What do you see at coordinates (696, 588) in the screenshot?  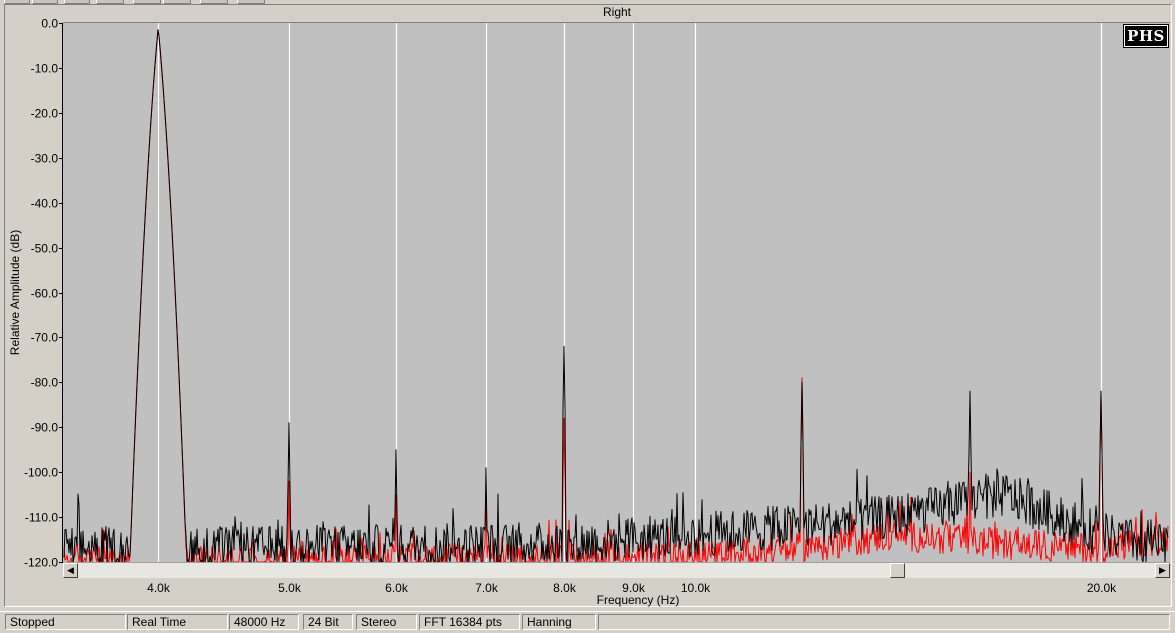 I see `x-tick-label: 10.0k` at bounding box center [696, 588].